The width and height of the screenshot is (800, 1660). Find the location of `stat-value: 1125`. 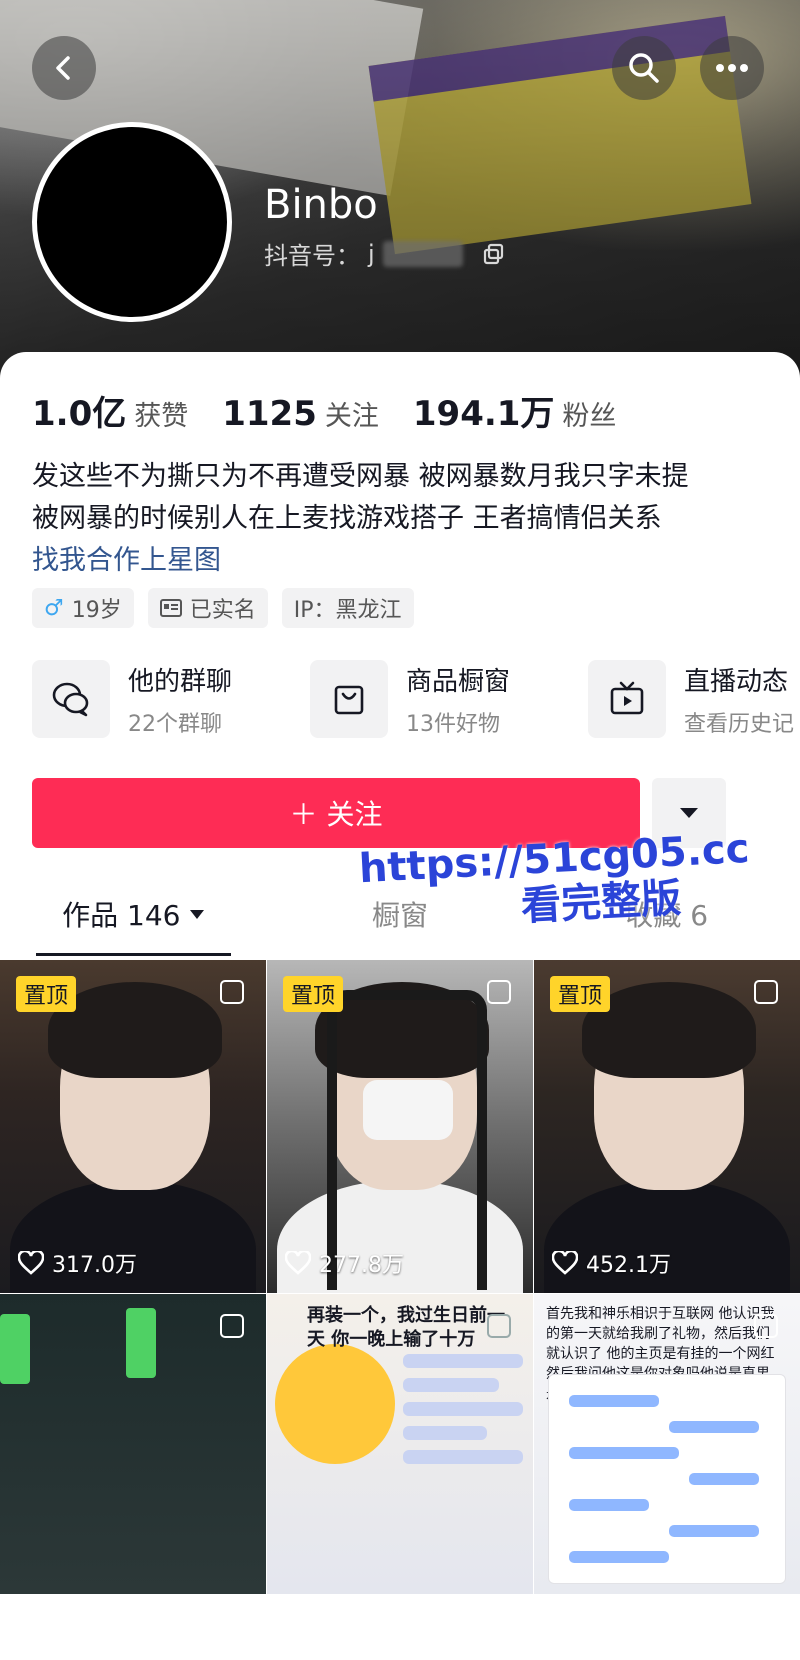

stat-value: 1125 is located at coordinates (269, 414).